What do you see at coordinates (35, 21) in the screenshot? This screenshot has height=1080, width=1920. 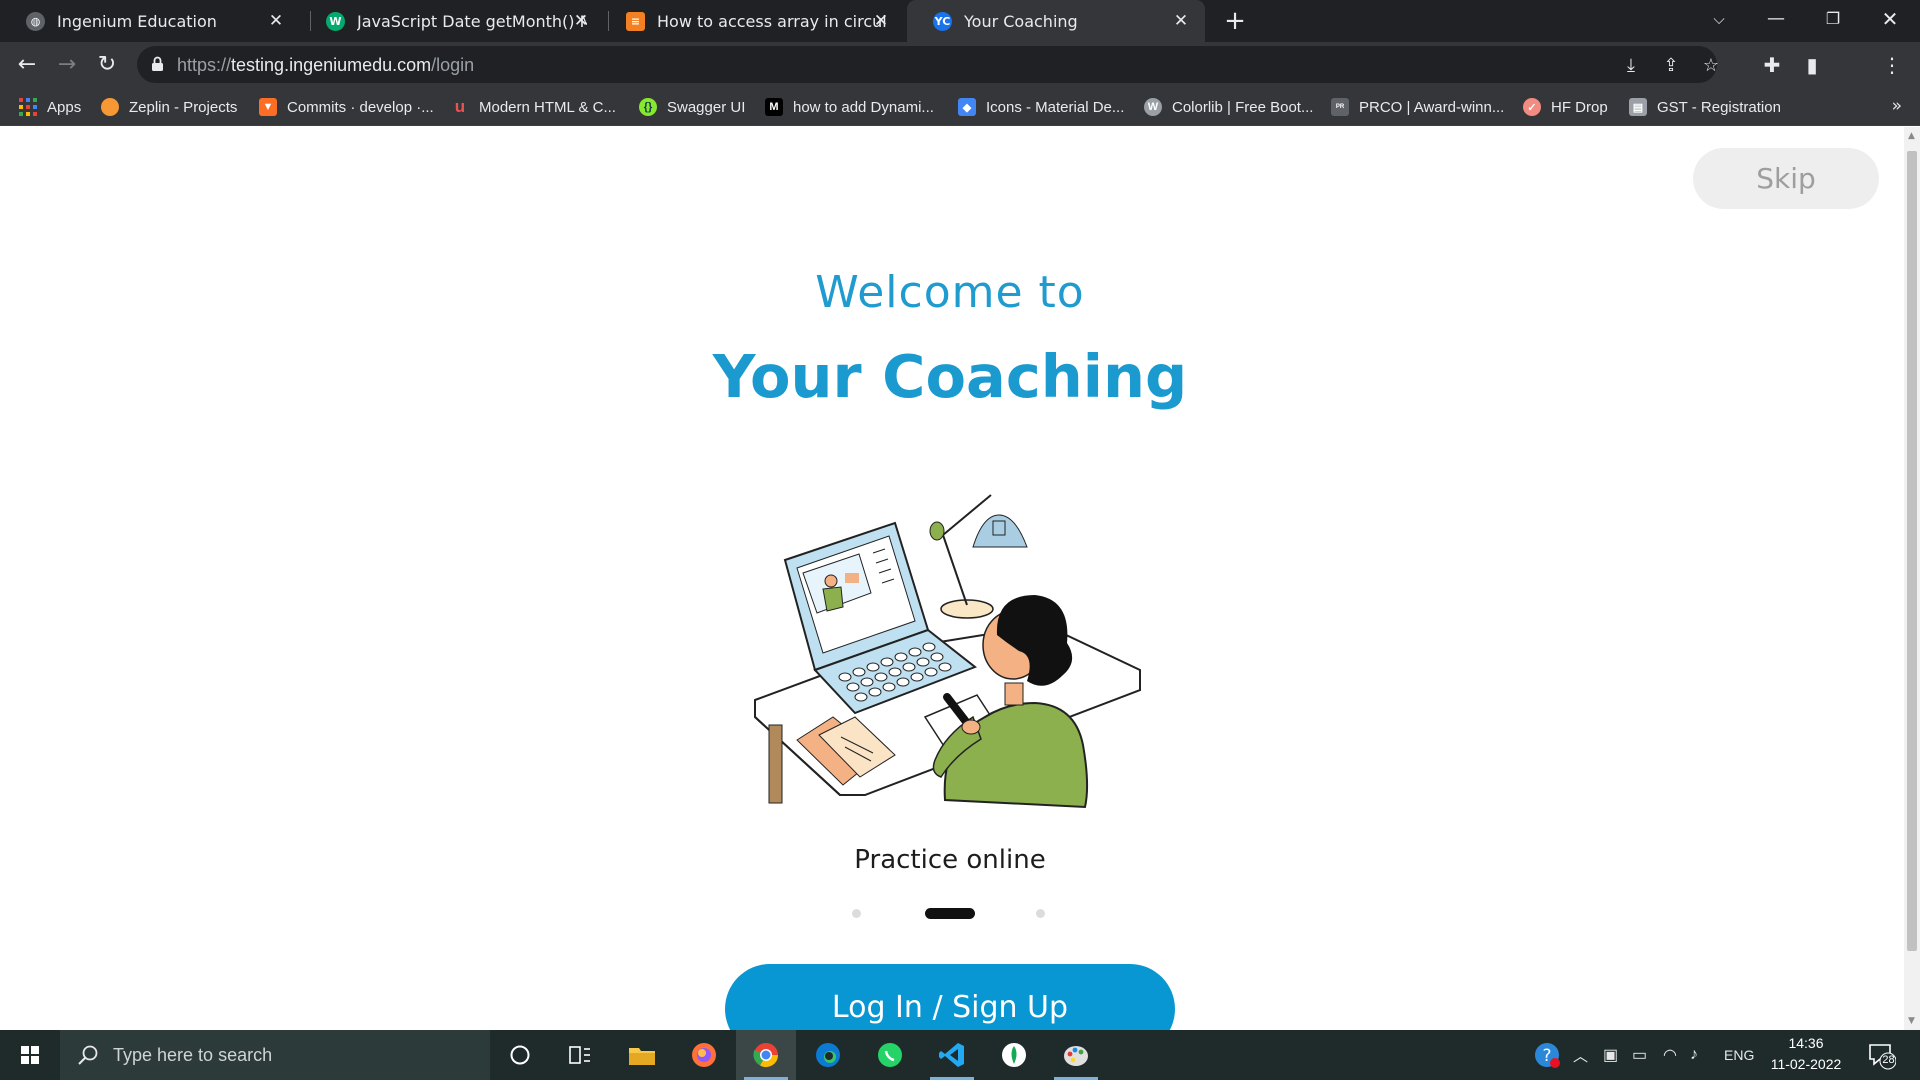 I see `globe-icon: ◍` at bounding box center [35, 21].